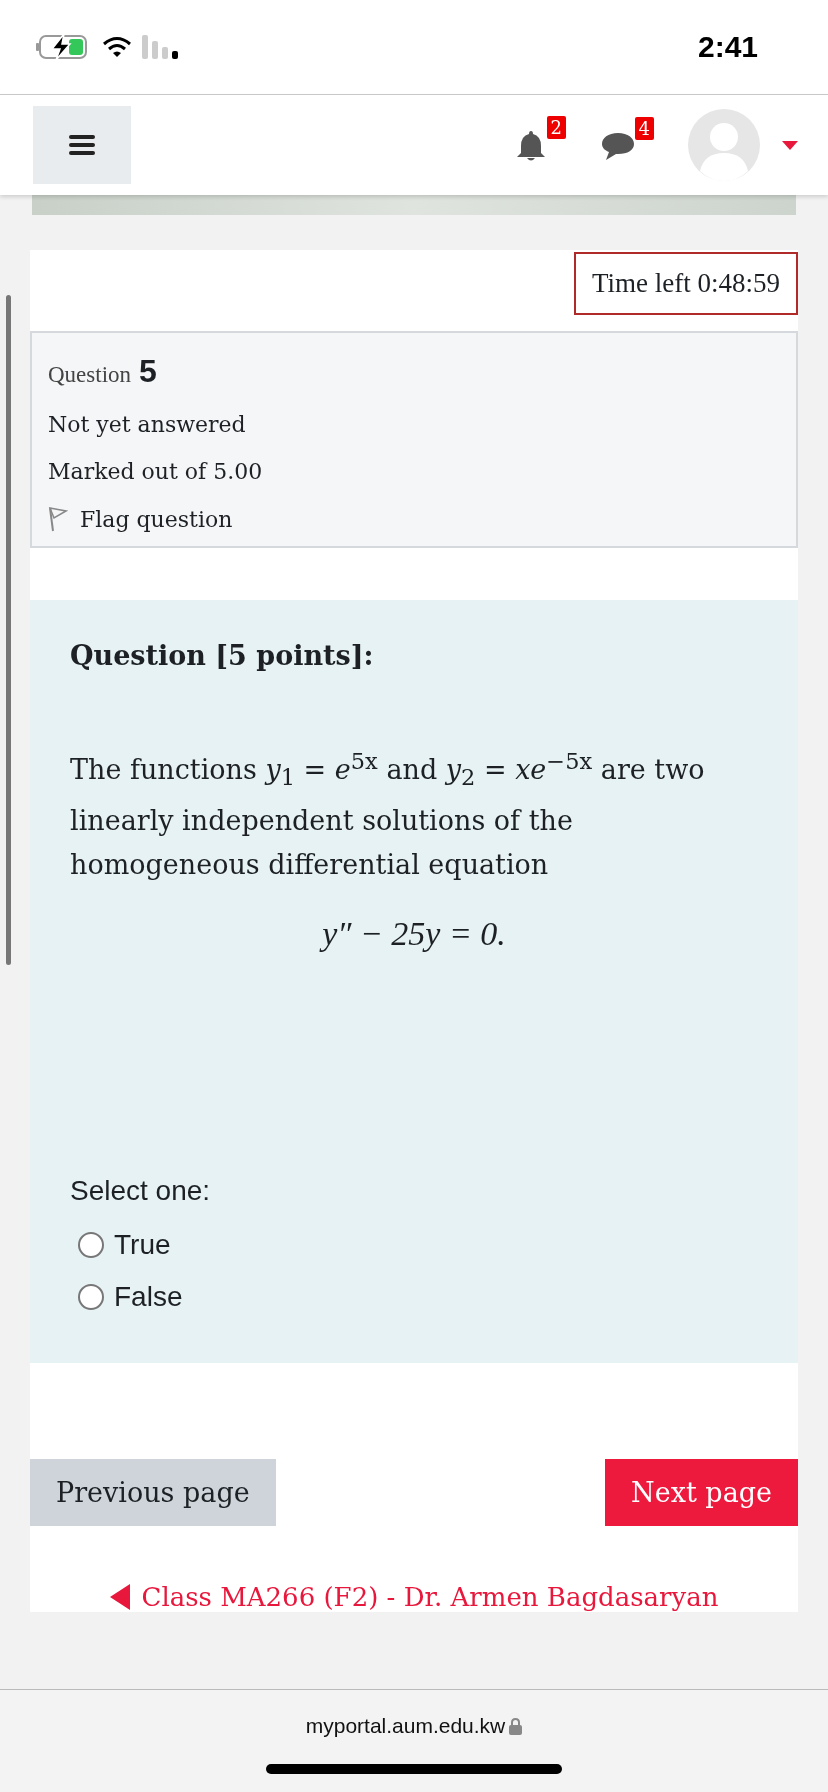  I want to click on left-triangle-icon, so click(119, 1597).